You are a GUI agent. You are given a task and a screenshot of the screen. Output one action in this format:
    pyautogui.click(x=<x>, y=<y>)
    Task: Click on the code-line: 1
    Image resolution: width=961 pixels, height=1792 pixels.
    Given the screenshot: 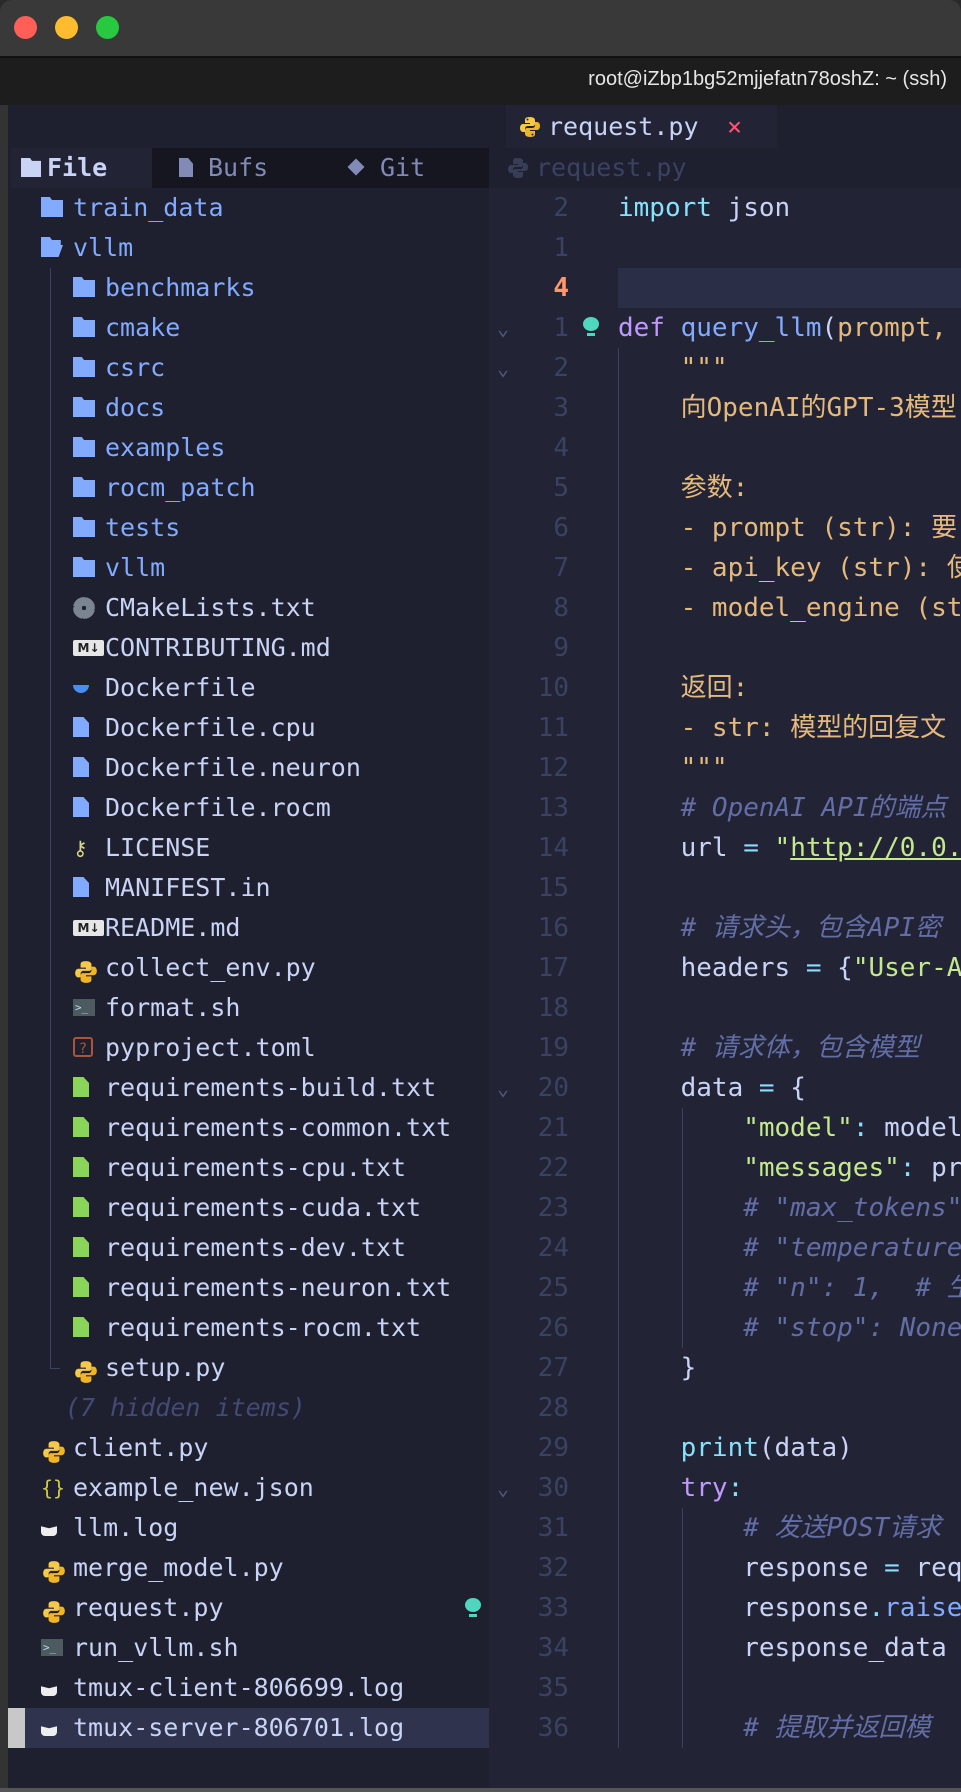 What is the action you would take?
    pyautogui.click(x=725, y=248)
    